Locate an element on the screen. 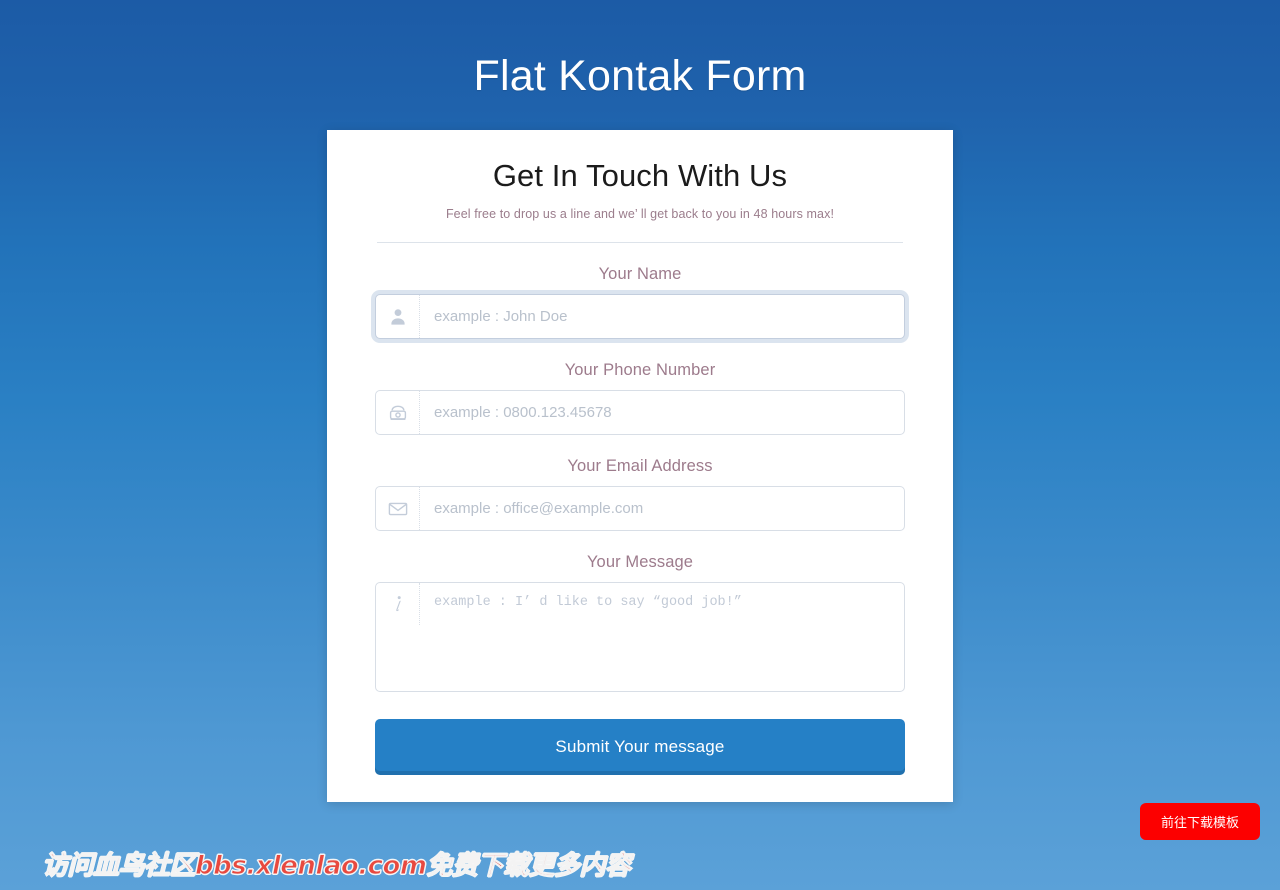  message-textarea is located at coordinates (662, 636).